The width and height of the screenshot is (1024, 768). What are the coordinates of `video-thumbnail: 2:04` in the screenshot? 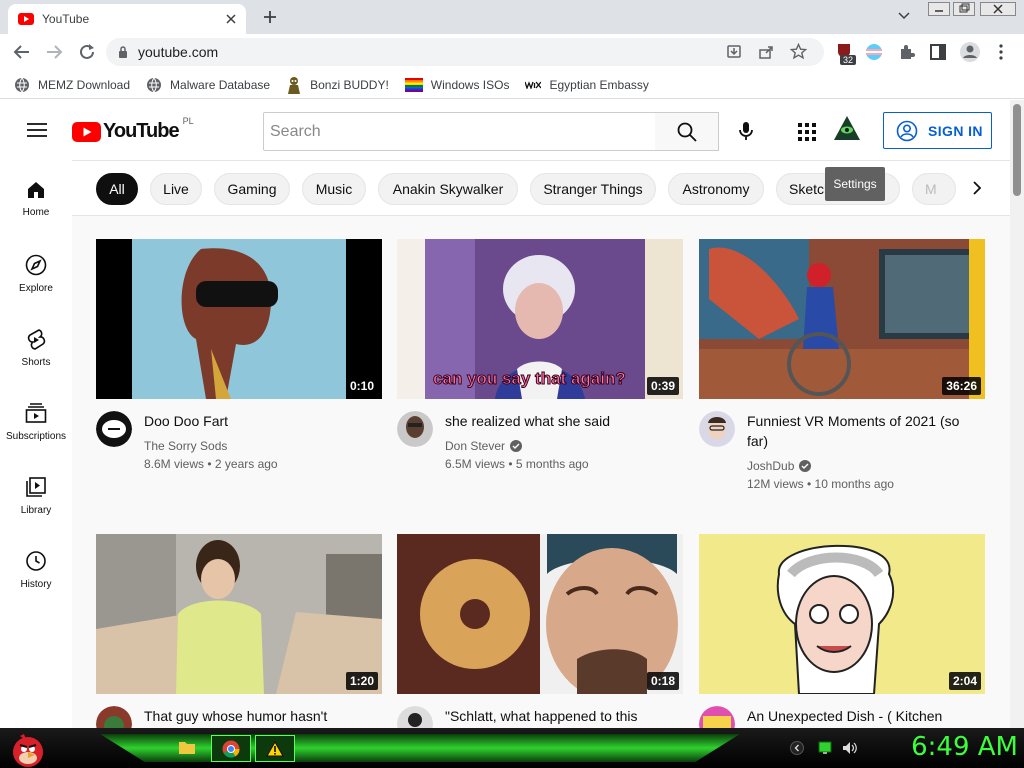 It's located at (842, 614).